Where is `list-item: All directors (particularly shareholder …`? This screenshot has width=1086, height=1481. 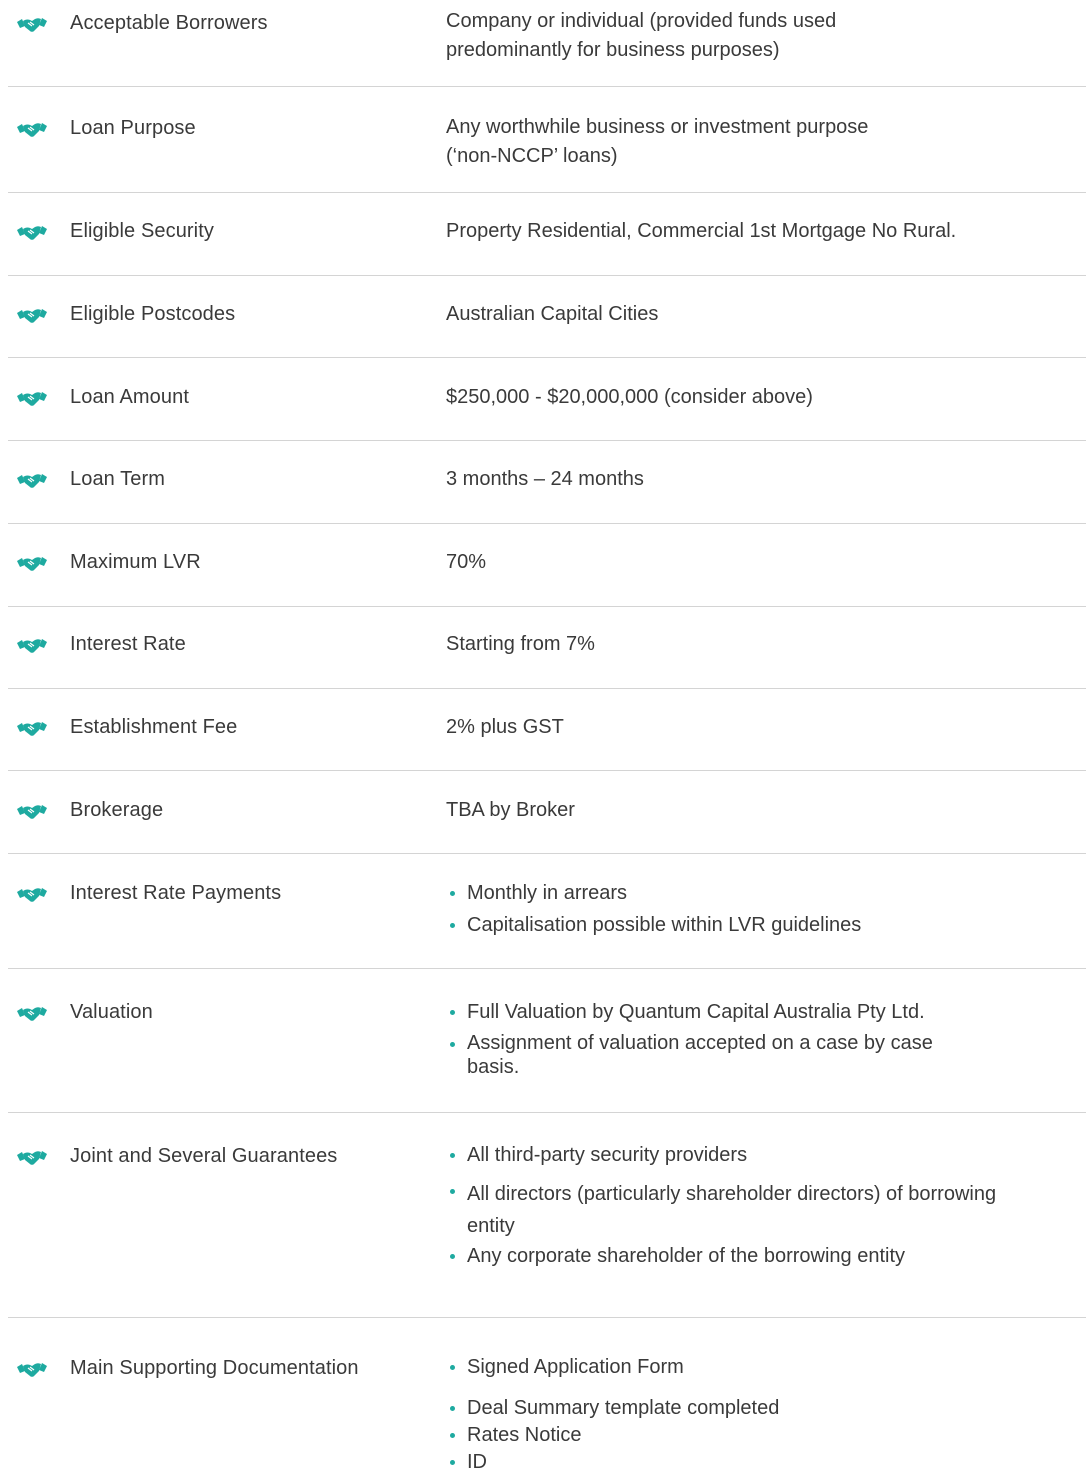 list-item: All directors (particularly shareholder … is located at coordinates (721, 1210).